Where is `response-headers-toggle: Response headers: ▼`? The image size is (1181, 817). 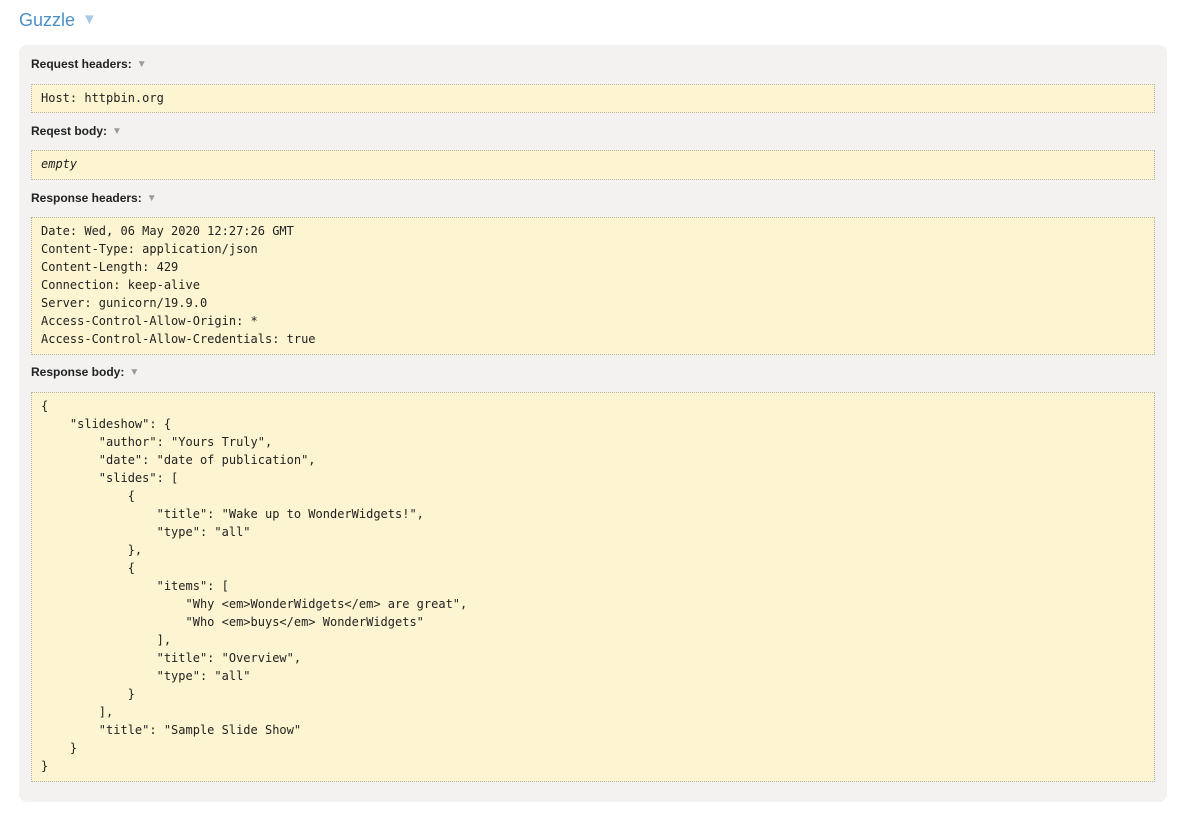
response-headers-toggle: Response headers: ▼ is located at coordinates (94, 198).